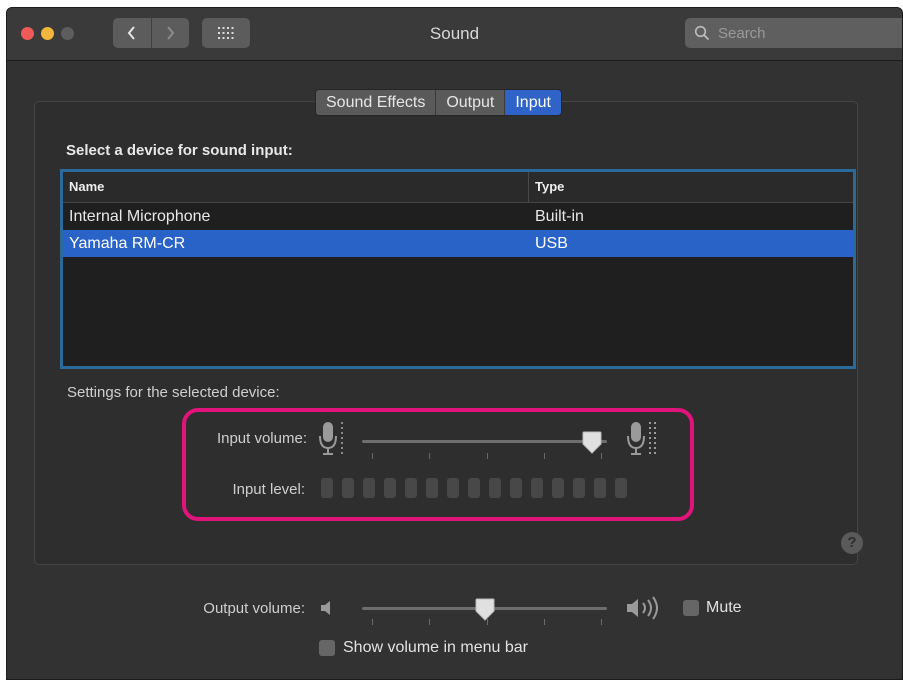 The width and height of the screenshot is (903, 680). What do you see at coordinates (724, 607) in the screenshot?
I see `mute-label: Mute` at bounding box center [724, 607].